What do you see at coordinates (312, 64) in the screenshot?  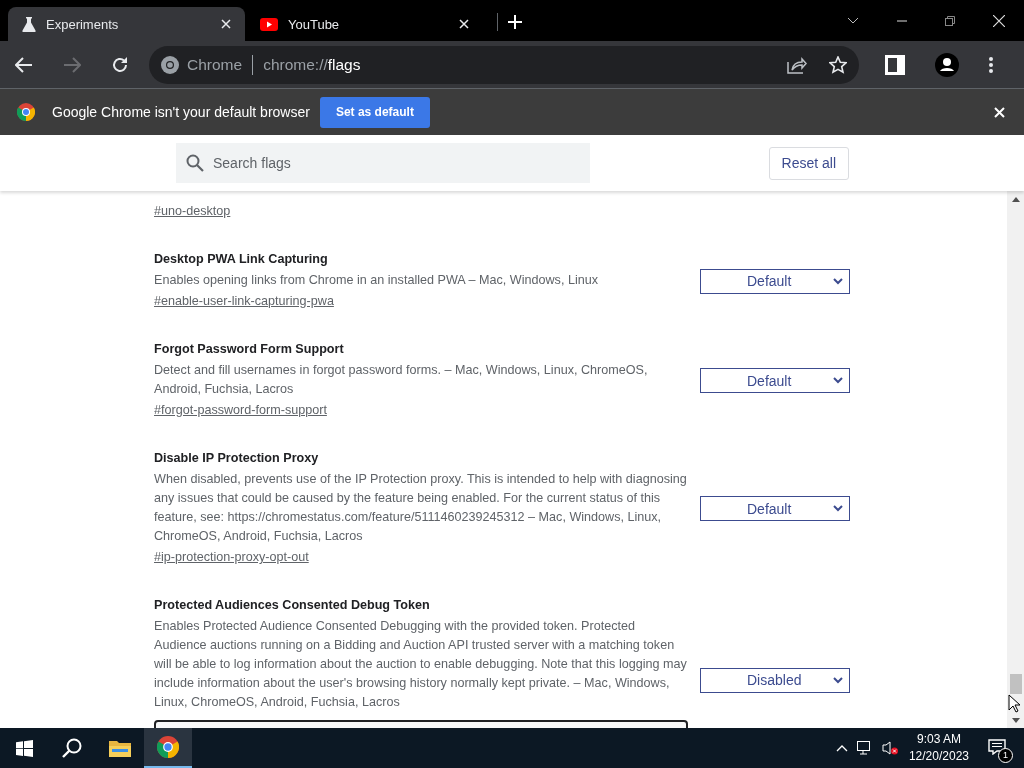 I see `url-text: chrome://flags` at bounding box center [312, 64].